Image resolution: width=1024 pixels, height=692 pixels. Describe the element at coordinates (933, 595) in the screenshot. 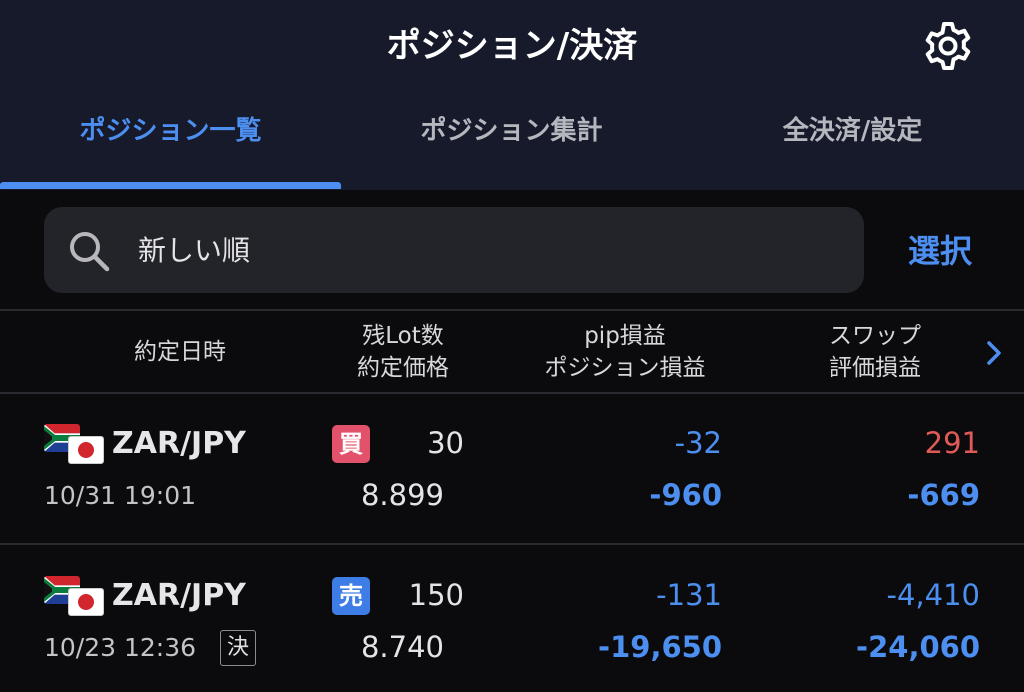

I see `swap-value: -4,410` at that location.